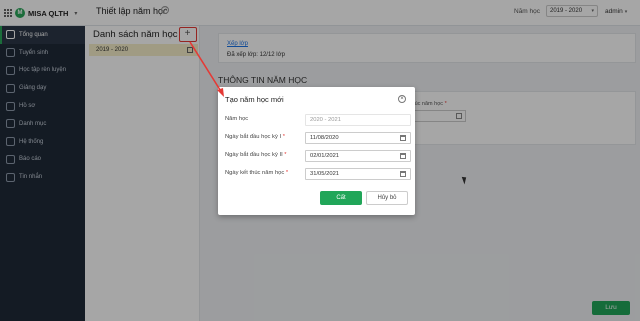 The height and width of the screenshot is (321, 640). What do you see at coordinates (358, 156) in the screenshot?
I see `date-field: 02/01/2021` at bounding box center [358, 156].